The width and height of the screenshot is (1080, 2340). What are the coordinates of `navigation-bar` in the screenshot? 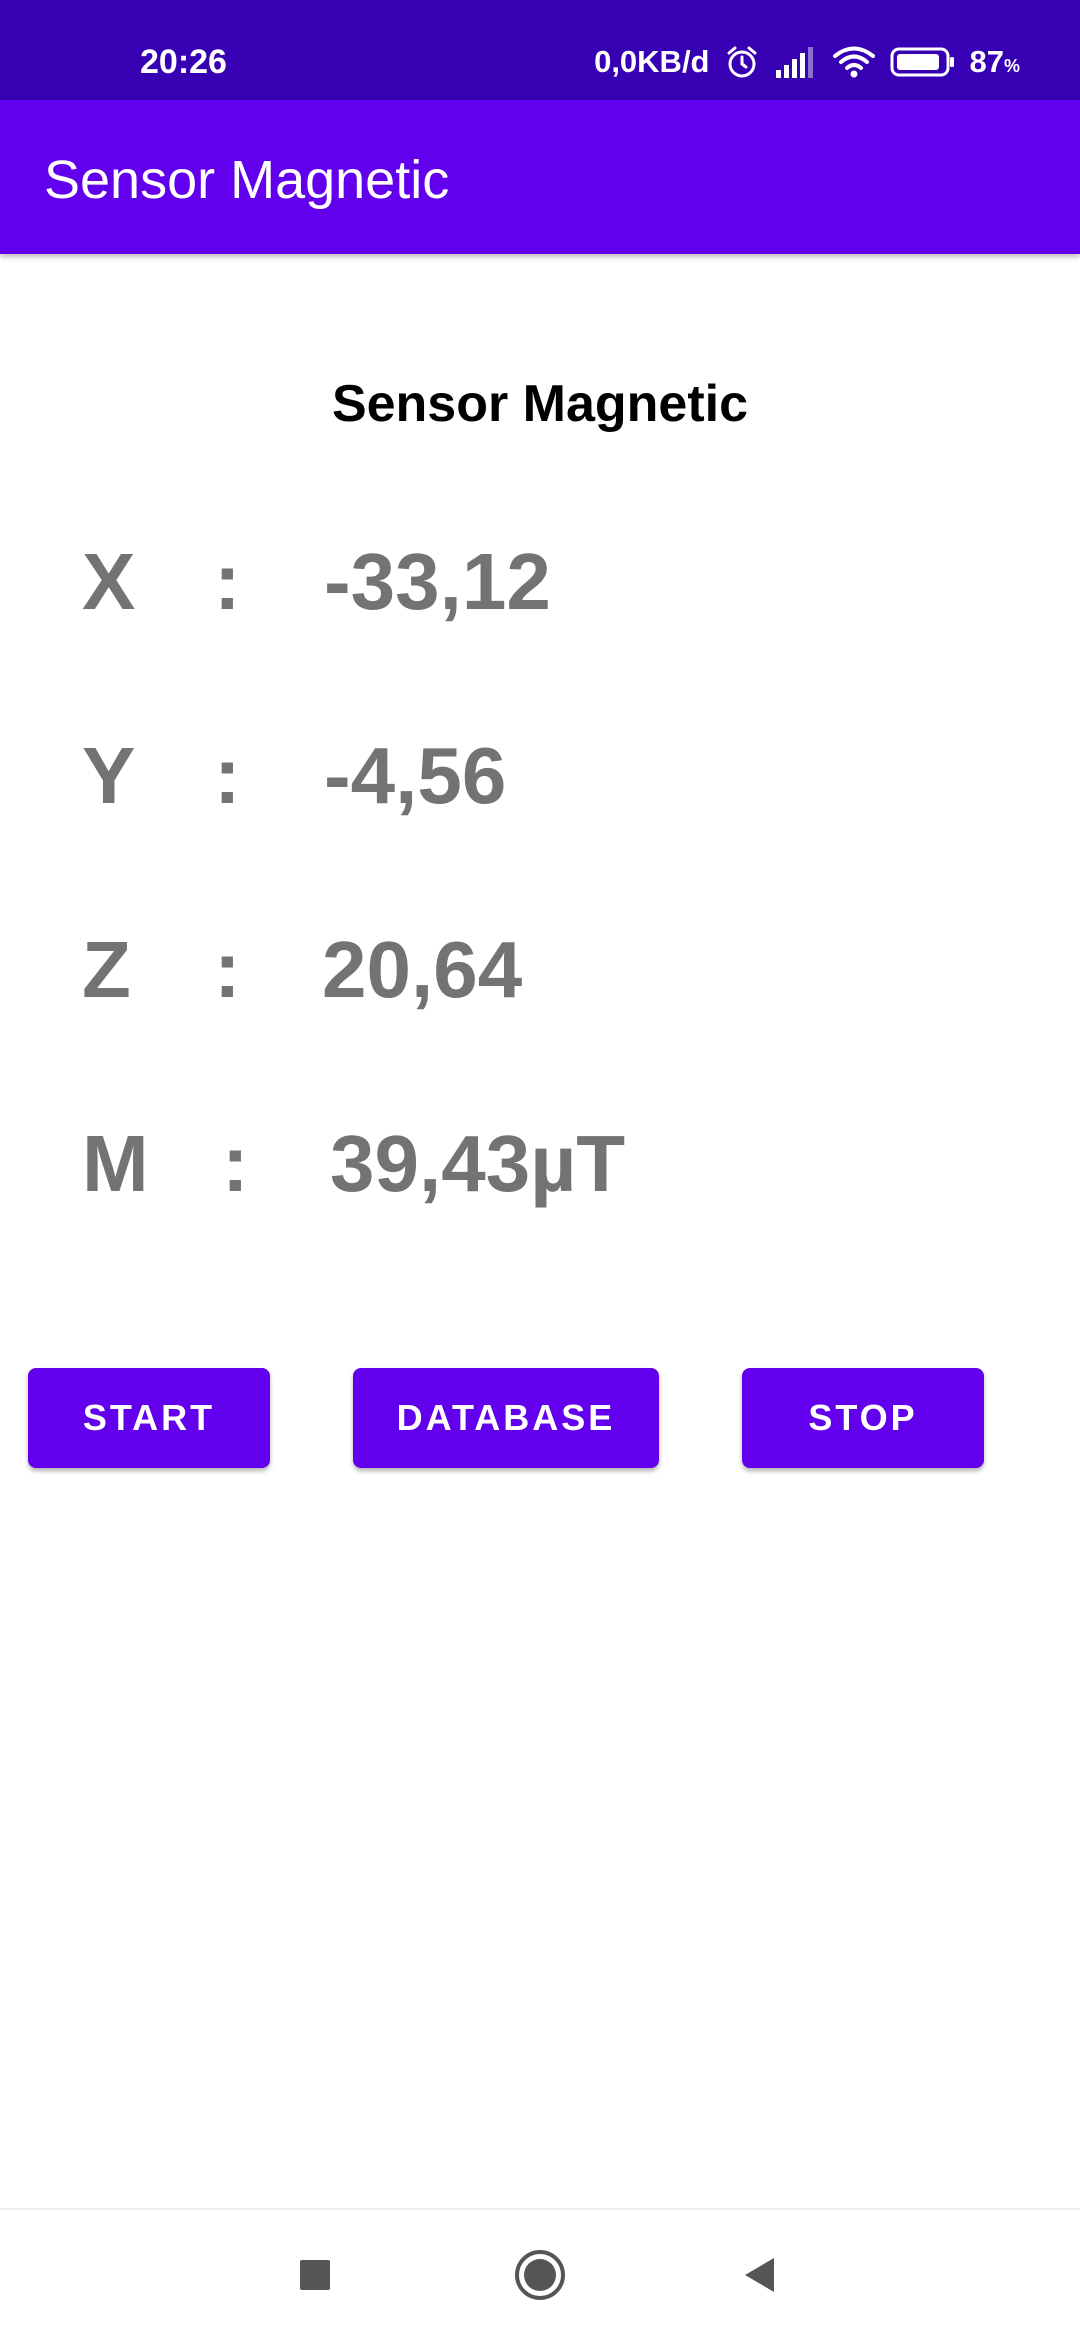 It's located at (540, 2274).